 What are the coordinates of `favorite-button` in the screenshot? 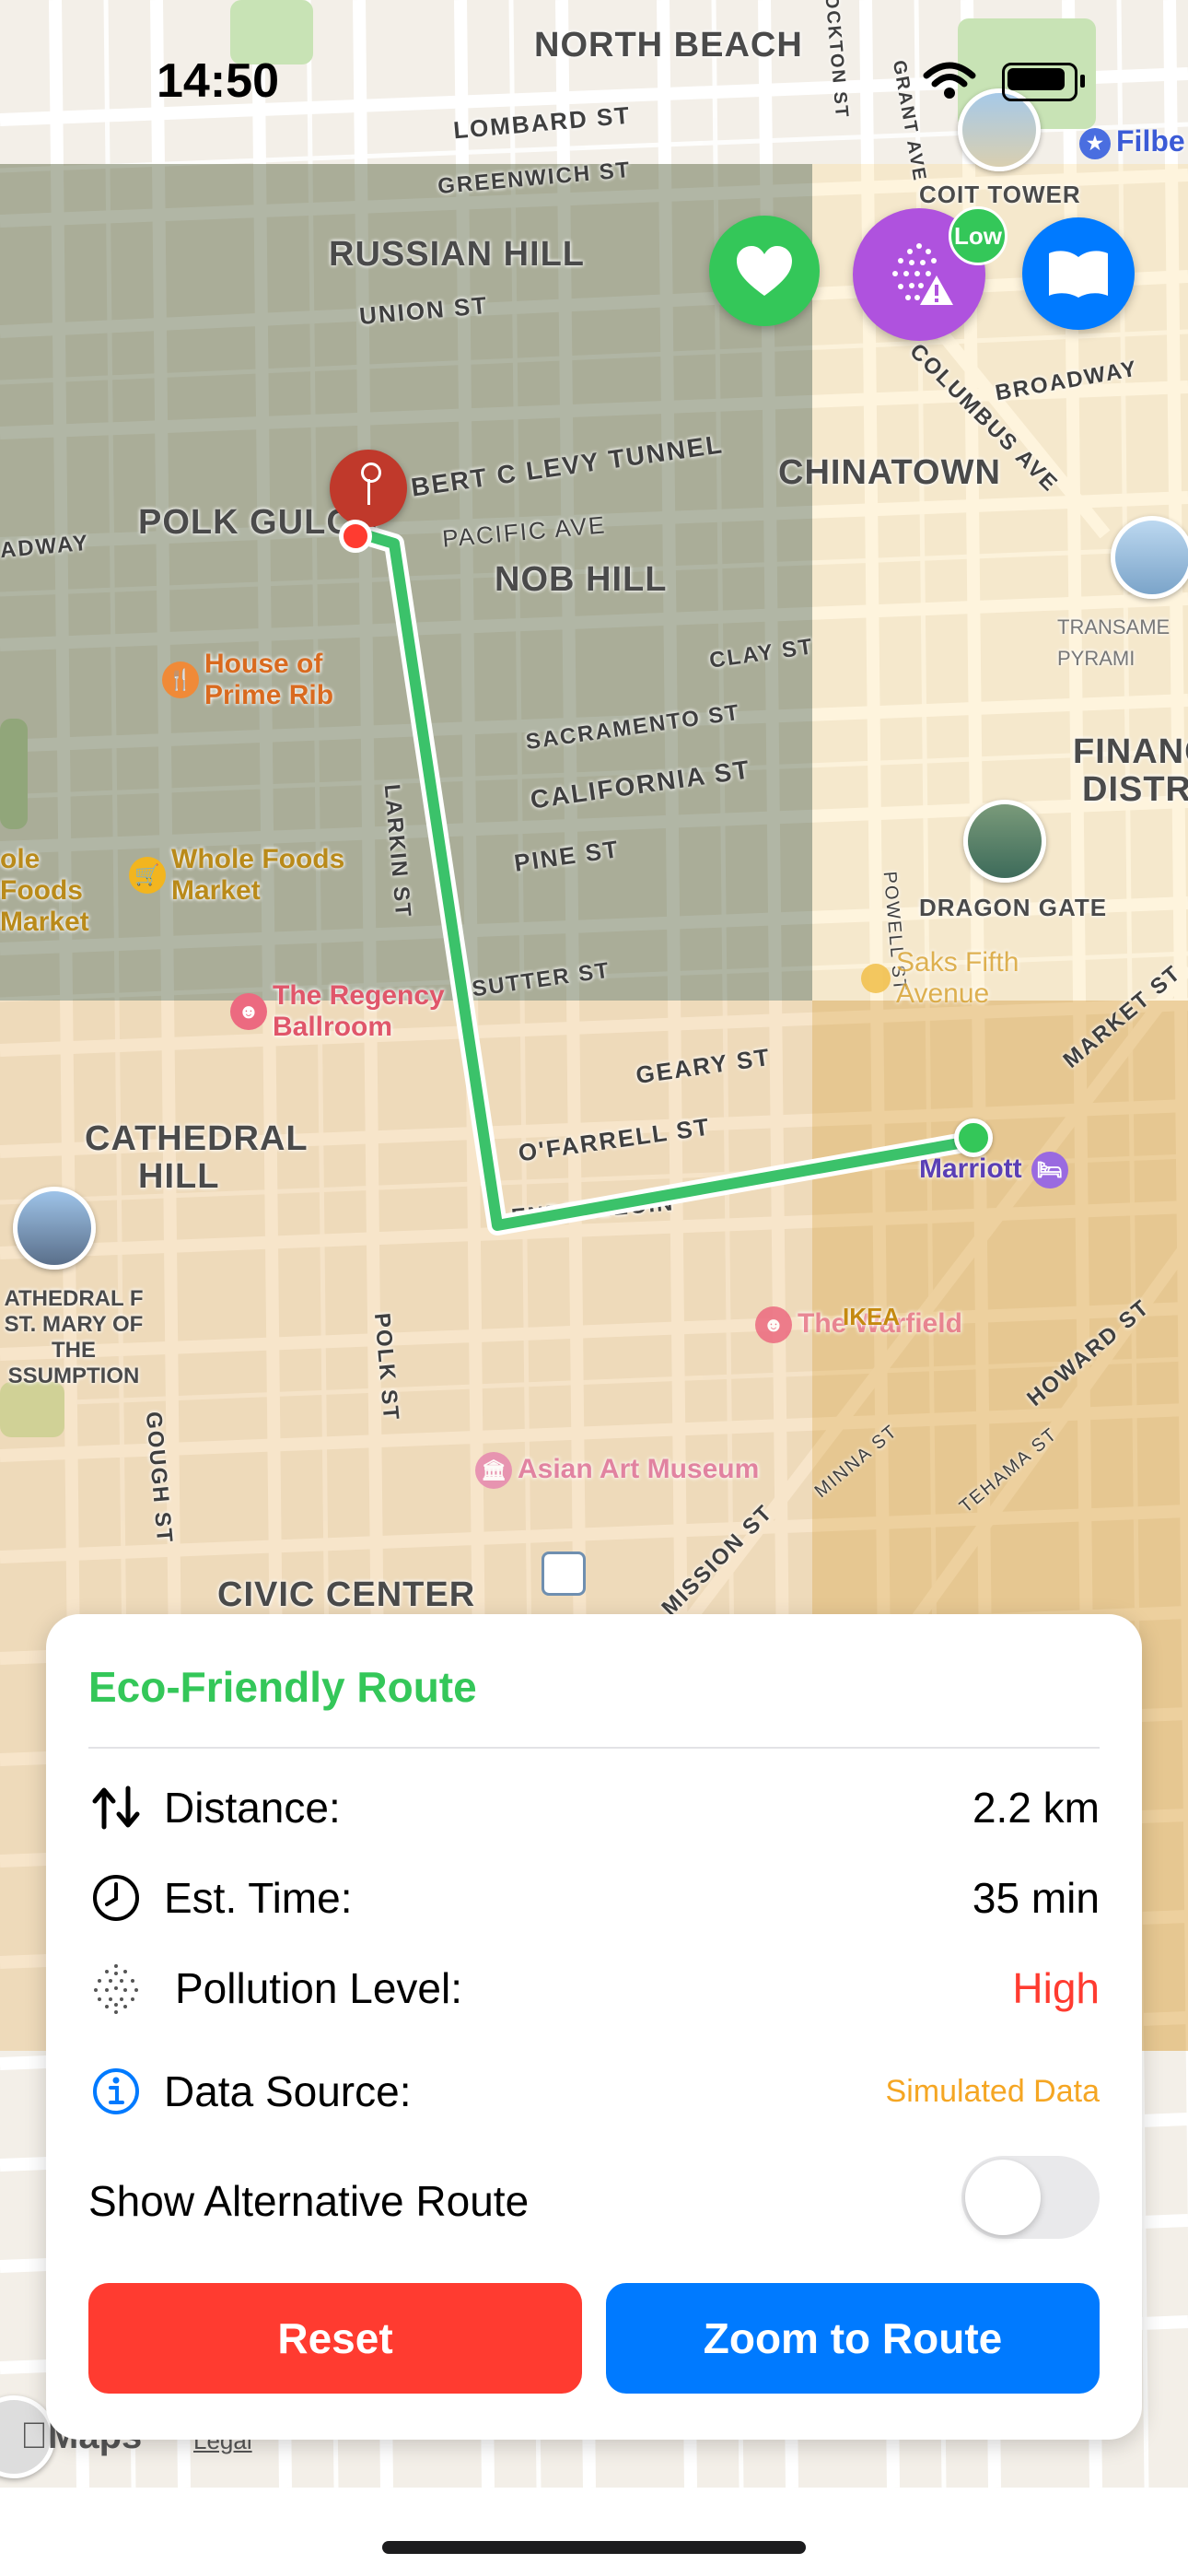 It's located at (764, 271).